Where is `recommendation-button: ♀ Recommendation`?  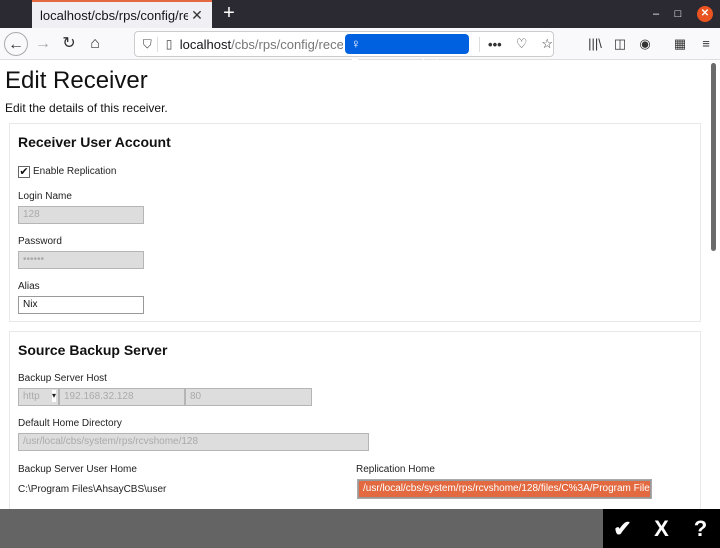
recommendation-button: ♀ Recommendation is located at coordinates (407, 52).